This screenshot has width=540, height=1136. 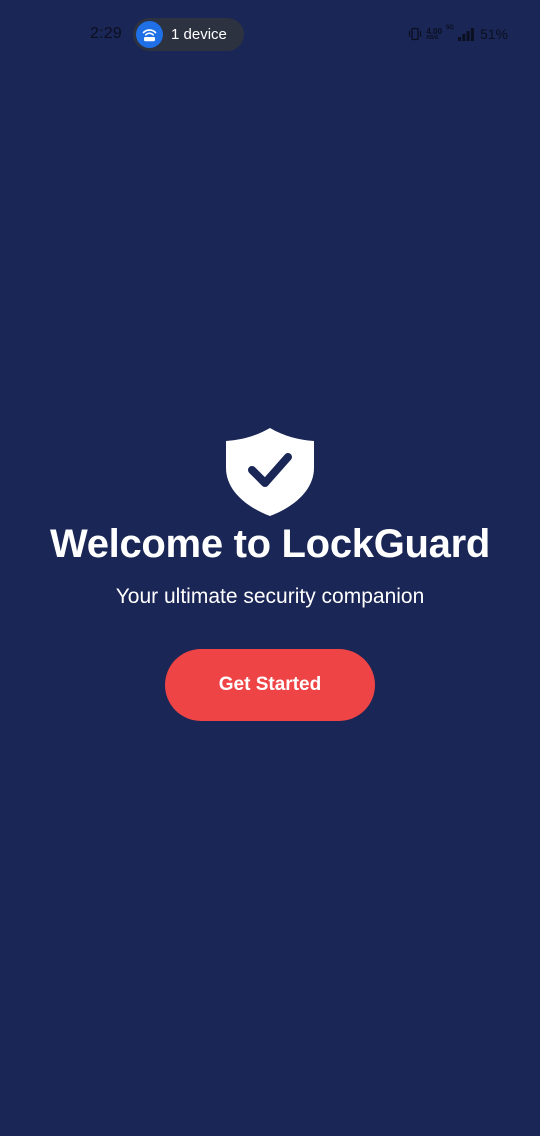 I want to click on wifi-router-icon, so click(x=149, y=34).